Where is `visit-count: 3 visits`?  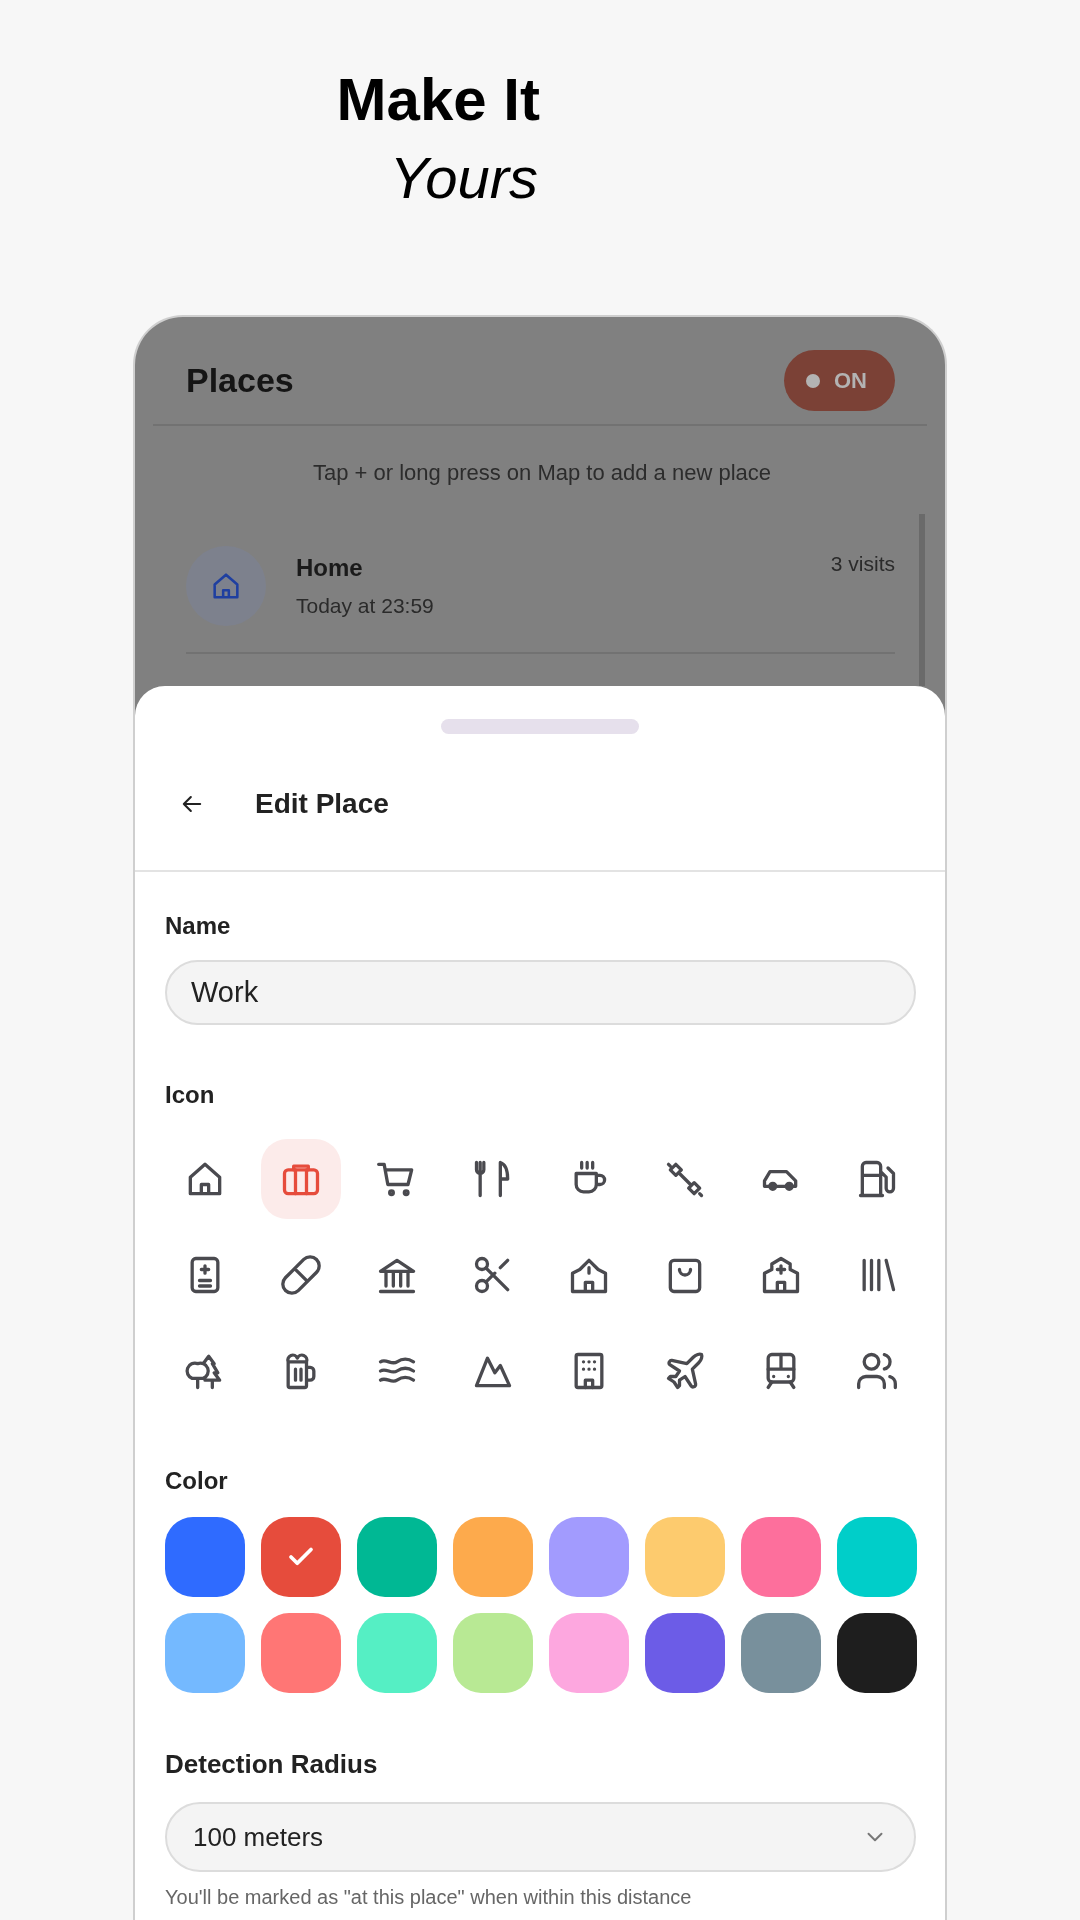 visit-count: 3 visits is located at coordinates (862, 564).